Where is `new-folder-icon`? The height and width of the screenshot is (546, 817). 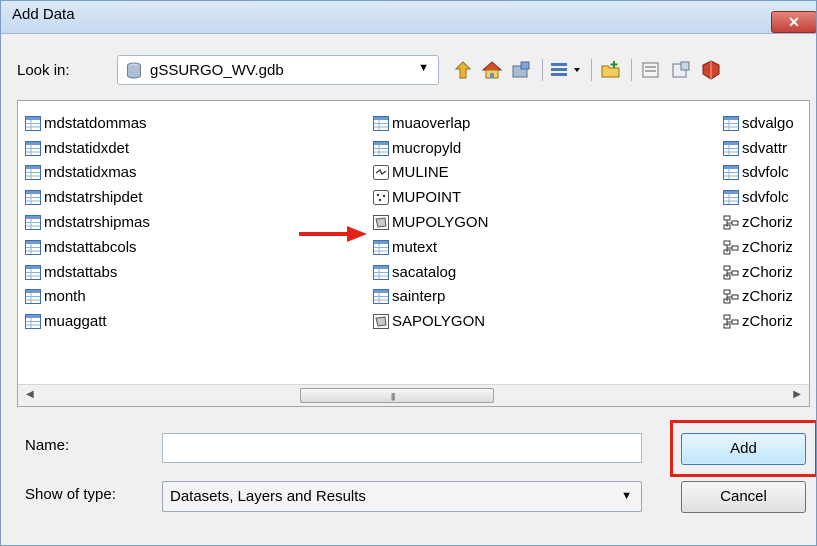 new-folder-icon is located at coordinates (611, 70).